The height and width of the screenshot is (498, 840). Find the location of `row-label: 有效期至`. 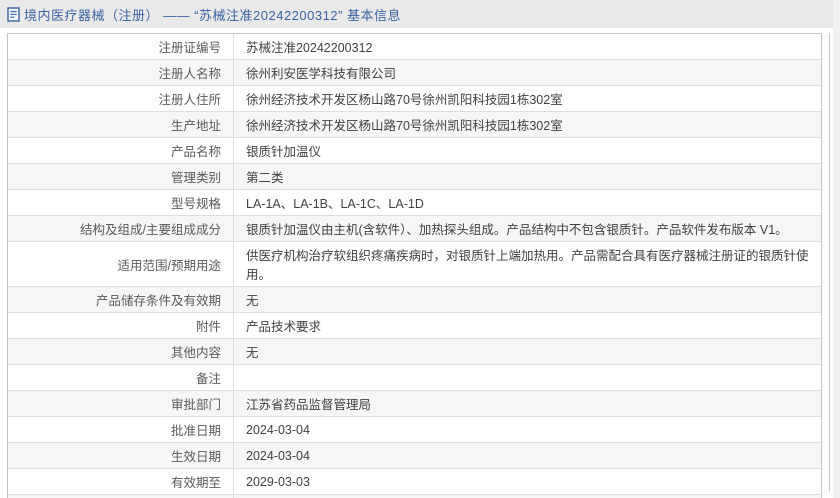

row-label: 有效期至 is located at coordinates (120, 481).